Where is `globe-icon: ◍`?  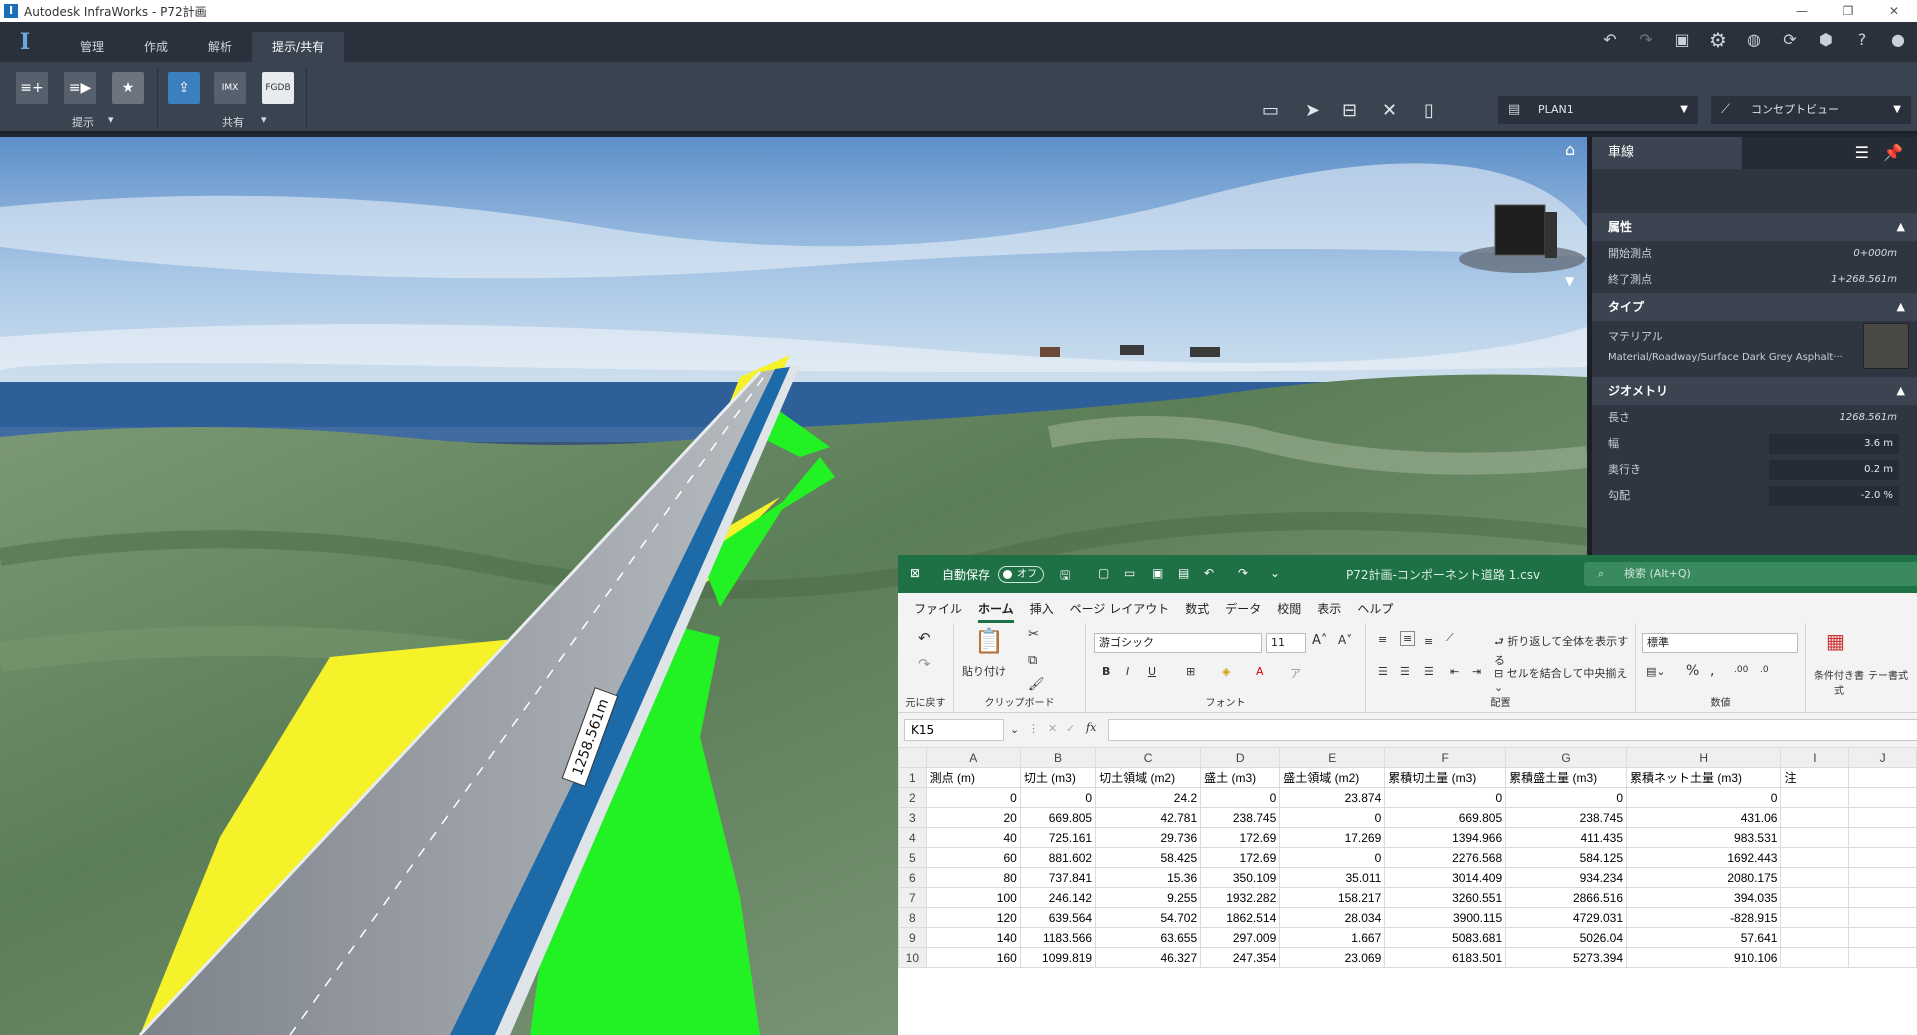 globe-icon: ◍ is located at coordinates (1754, 40).